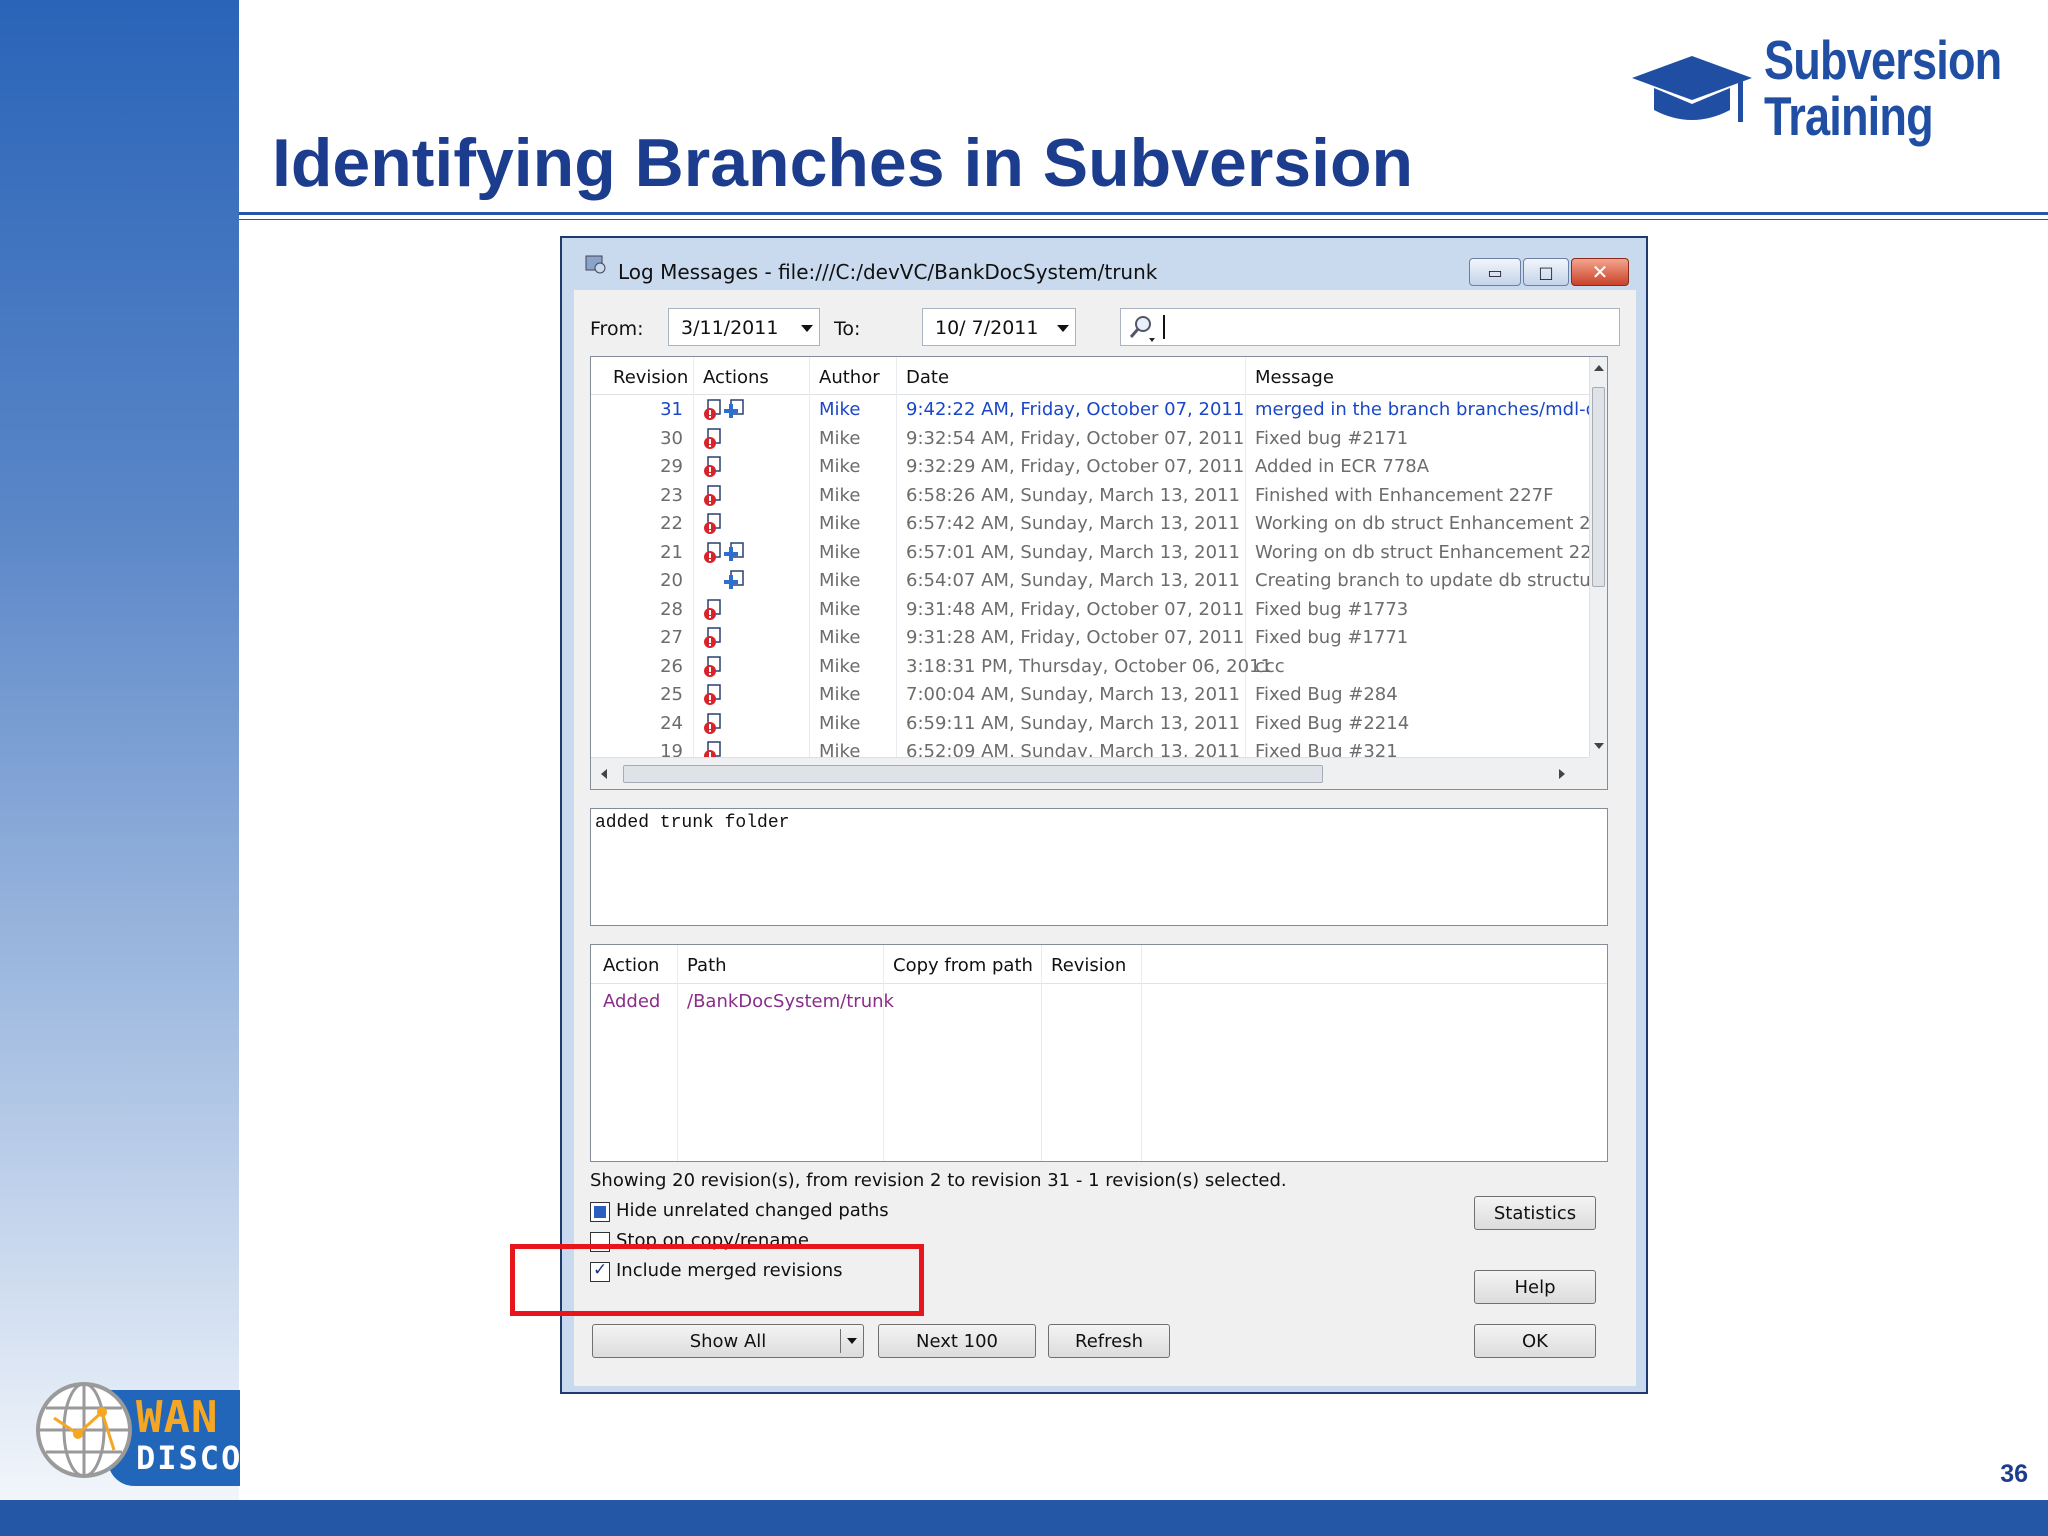 The image size is (2048, 1536). Describe the element at coordinates (752, 1210) in the screenshot. I see `hide-unrelated-label: Hide unrelated changed paths` at that location.